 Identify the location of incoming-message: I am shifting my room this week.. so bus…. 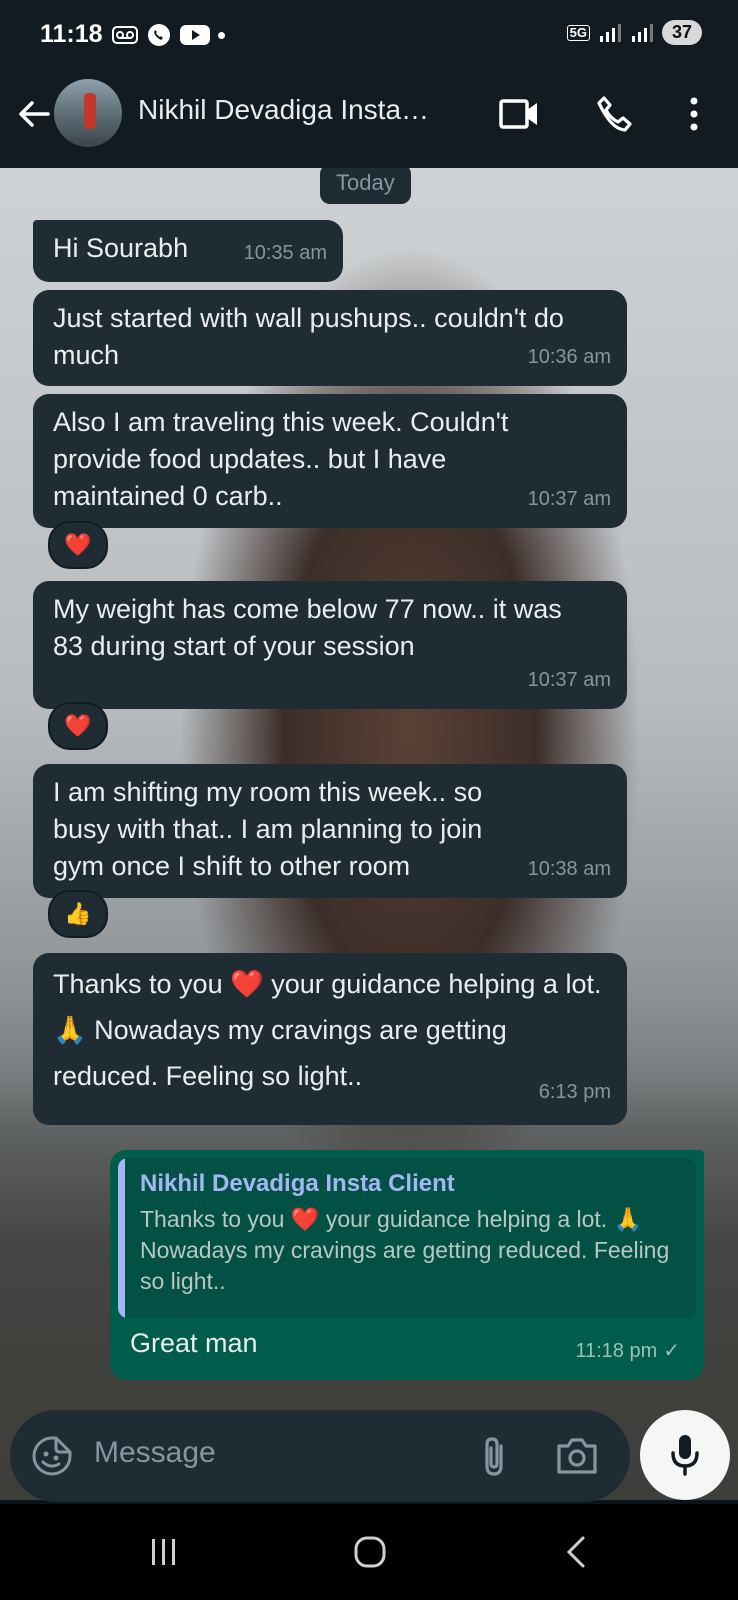
(330, 831).